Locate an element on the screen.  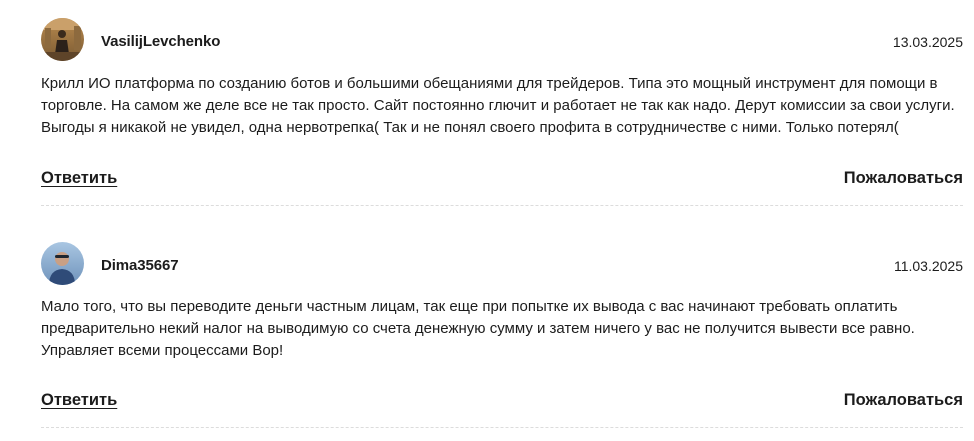
username: VasilijLevchenko is located at coordinates (160, 41).